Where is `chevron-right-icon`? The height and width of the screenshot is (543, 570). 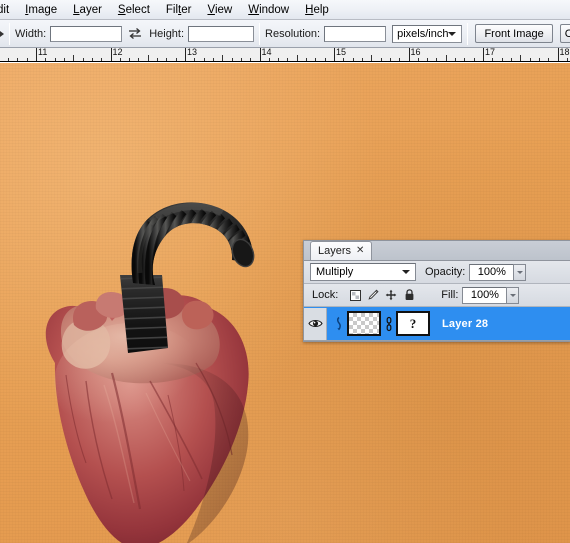
chevron-right-icon is located at coordinates (2, 33).